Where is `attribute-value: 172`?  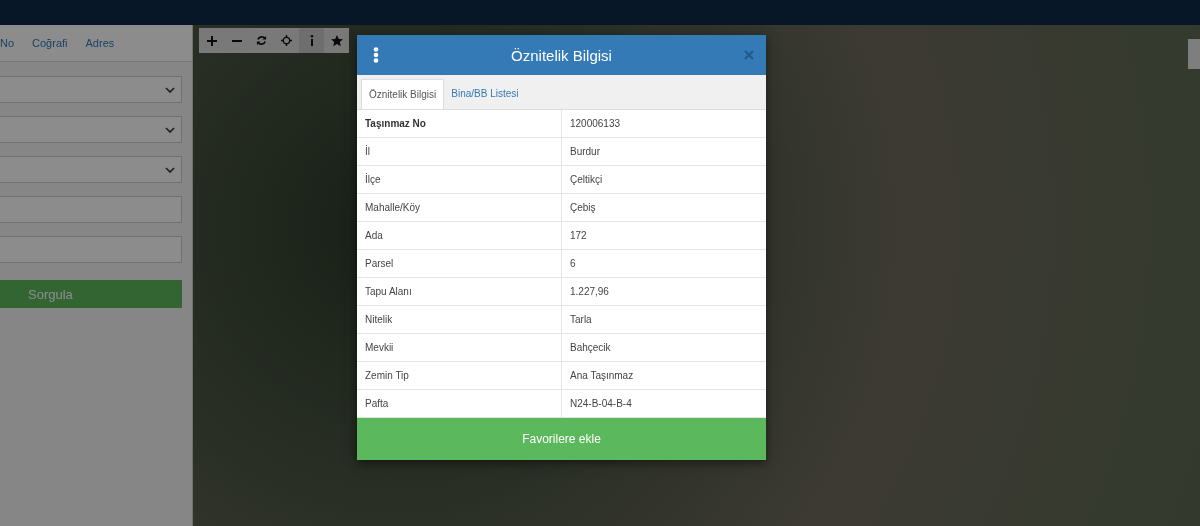 attribute-value: 172 is located at coordinates (663, 235).